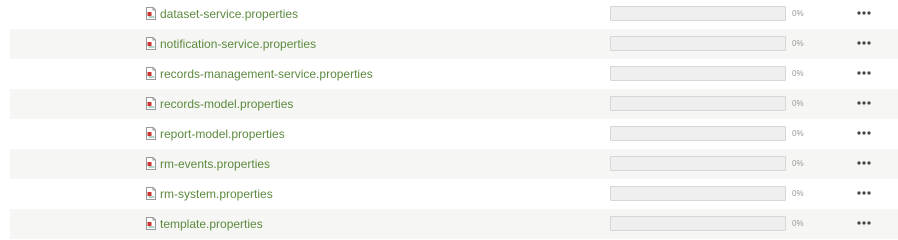 Image resolution: width=898 pixels, height=240 pixels. What do you see at coordinates (222, 134) in the screenshot?
I see `file-name-link: report-model.properties` at bounding box center [222, 134].